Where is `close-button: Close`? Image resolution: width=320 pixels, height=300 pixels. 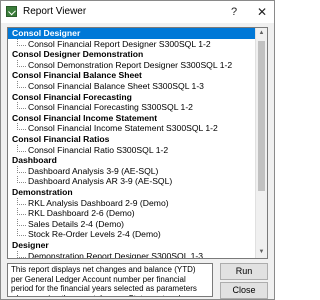
close-button: Close is located at coordinates (244, 290).